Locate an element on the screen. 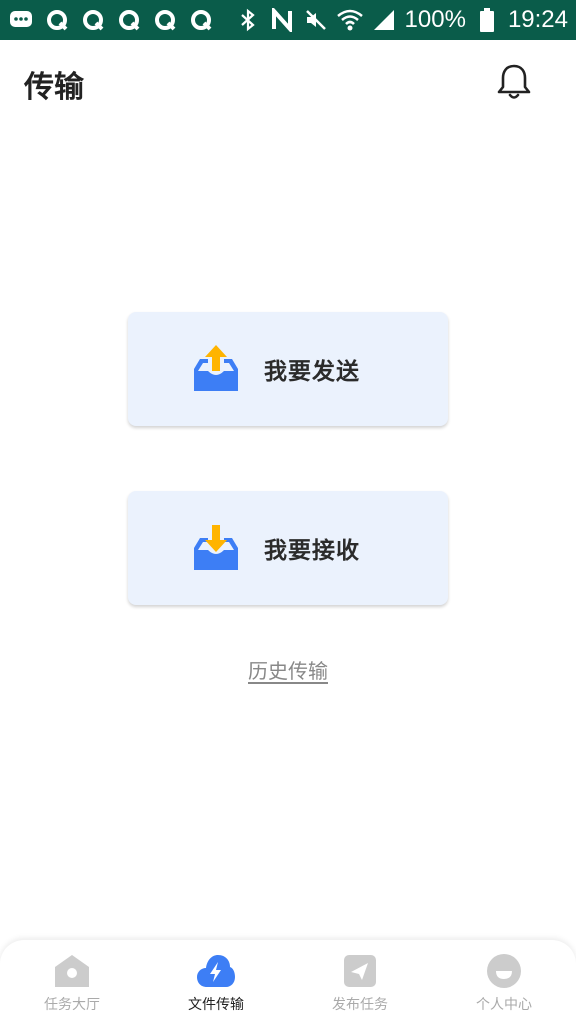 This screenshot has width=576, height=1024. nav-label: 任务大厅 is located at coordinates (72, 1005).